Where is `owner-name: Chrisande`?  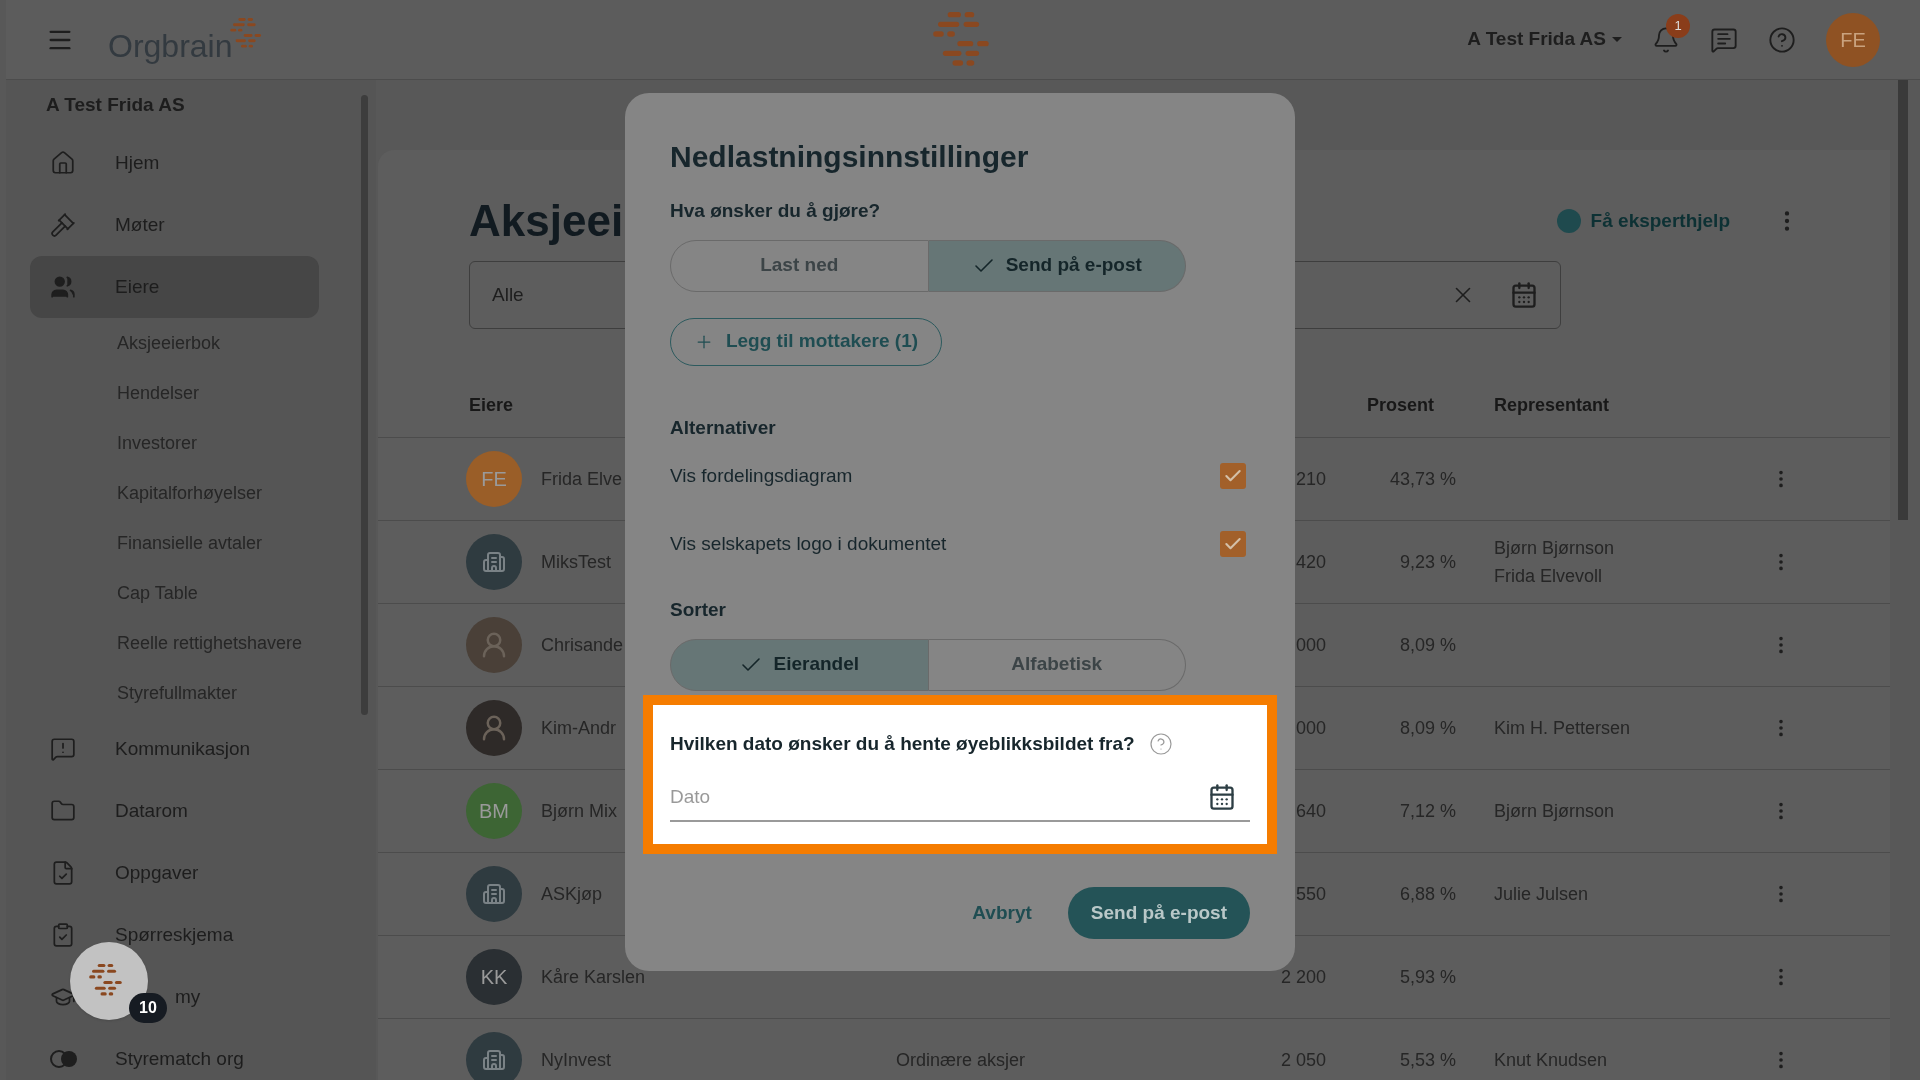 owner-name: Chrisande is located at coordinates (582, 645).